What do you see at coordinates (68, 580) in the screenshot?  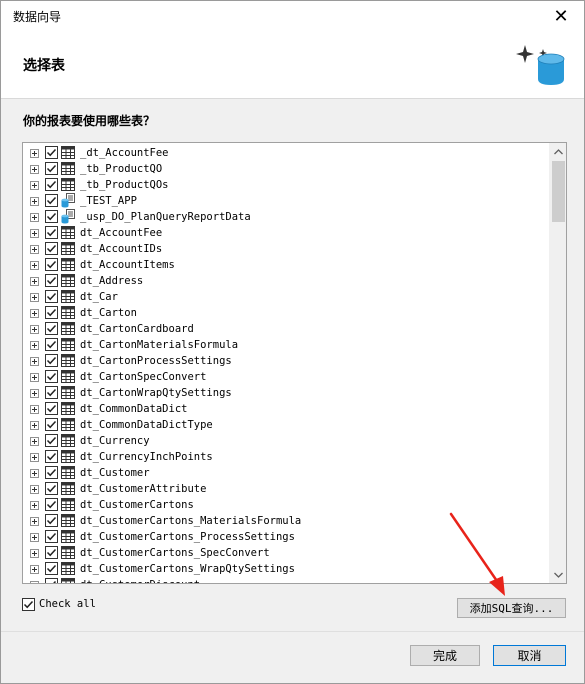 I see `table-icon` at bounding box center [68, 580].